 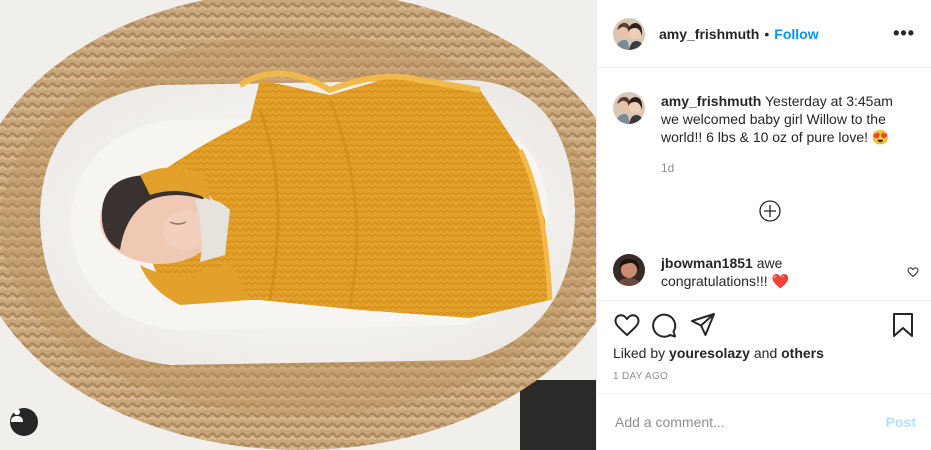 What do you see at coordinates (709, 353) in the screenshot?
I see `liked-by-user: youresolazy` at bounding box center [709, 353].